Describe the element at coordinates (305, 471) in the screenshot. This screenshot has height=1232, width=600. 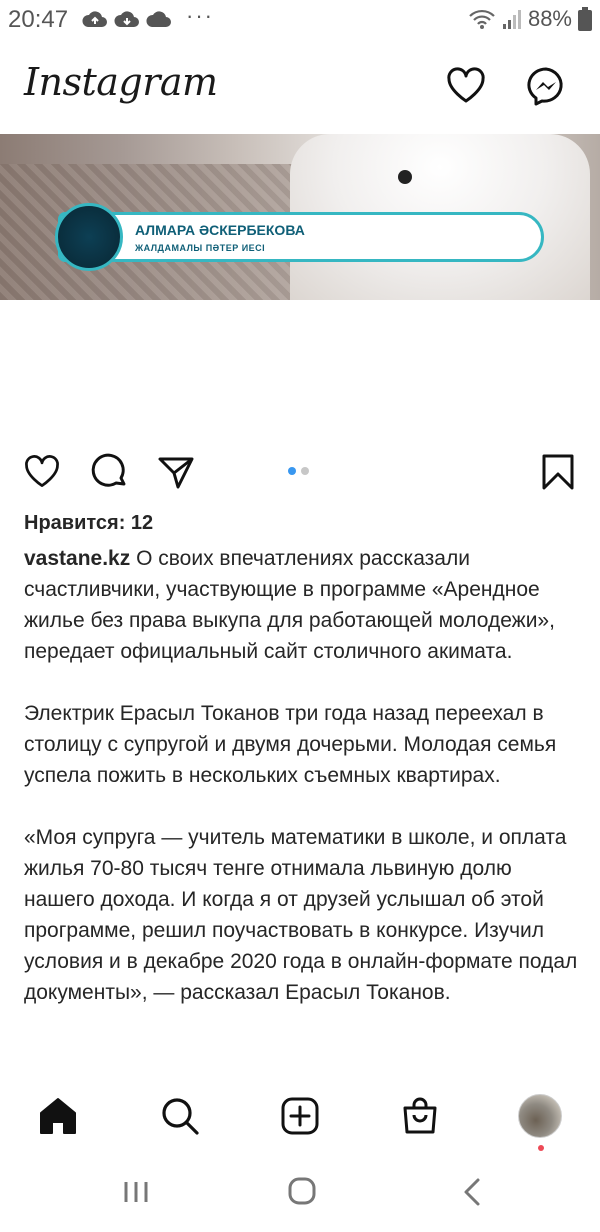
I see `carousel-dot` at that location.